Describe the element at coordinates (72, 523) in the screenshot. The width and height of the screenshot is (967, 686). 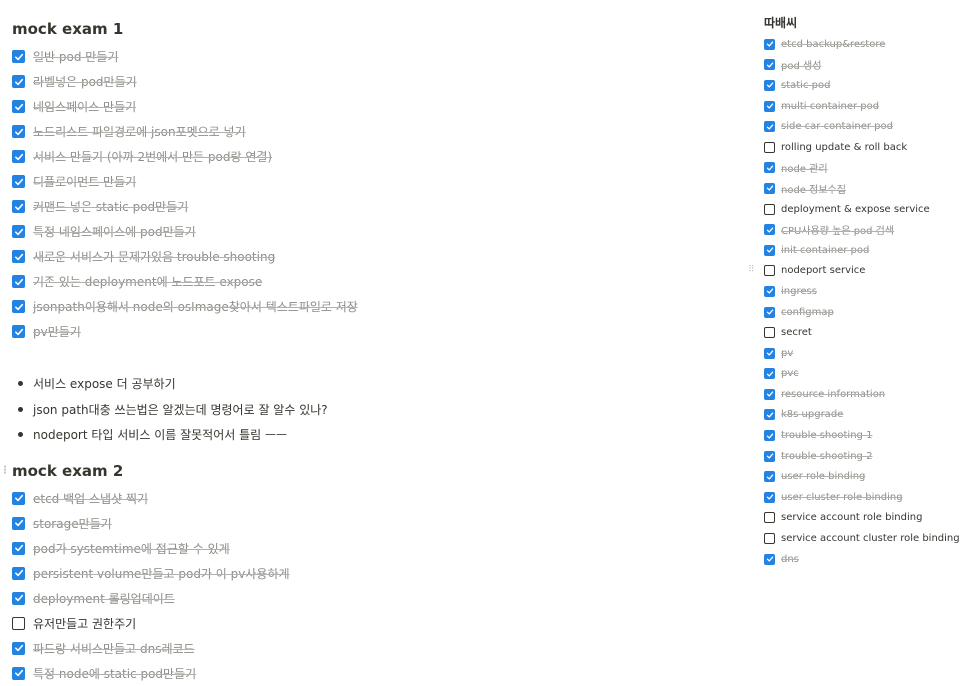
I see `todo-text: storage만들기` at that location.